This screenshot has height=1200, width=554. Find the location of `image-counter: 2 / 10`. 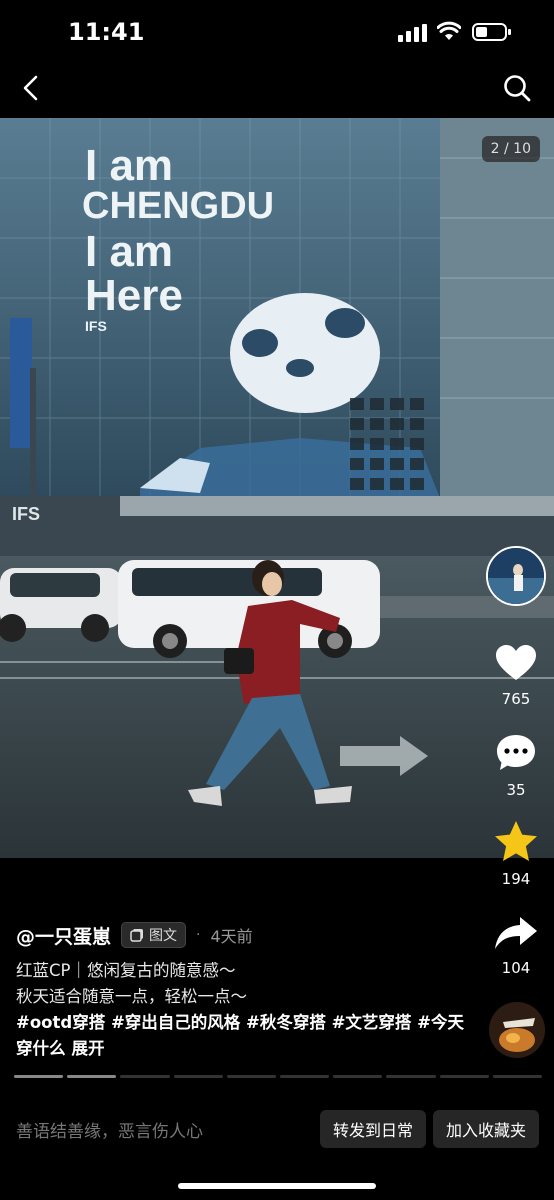

image-counter: 2 / 10 is located at coordinates (510, 149).